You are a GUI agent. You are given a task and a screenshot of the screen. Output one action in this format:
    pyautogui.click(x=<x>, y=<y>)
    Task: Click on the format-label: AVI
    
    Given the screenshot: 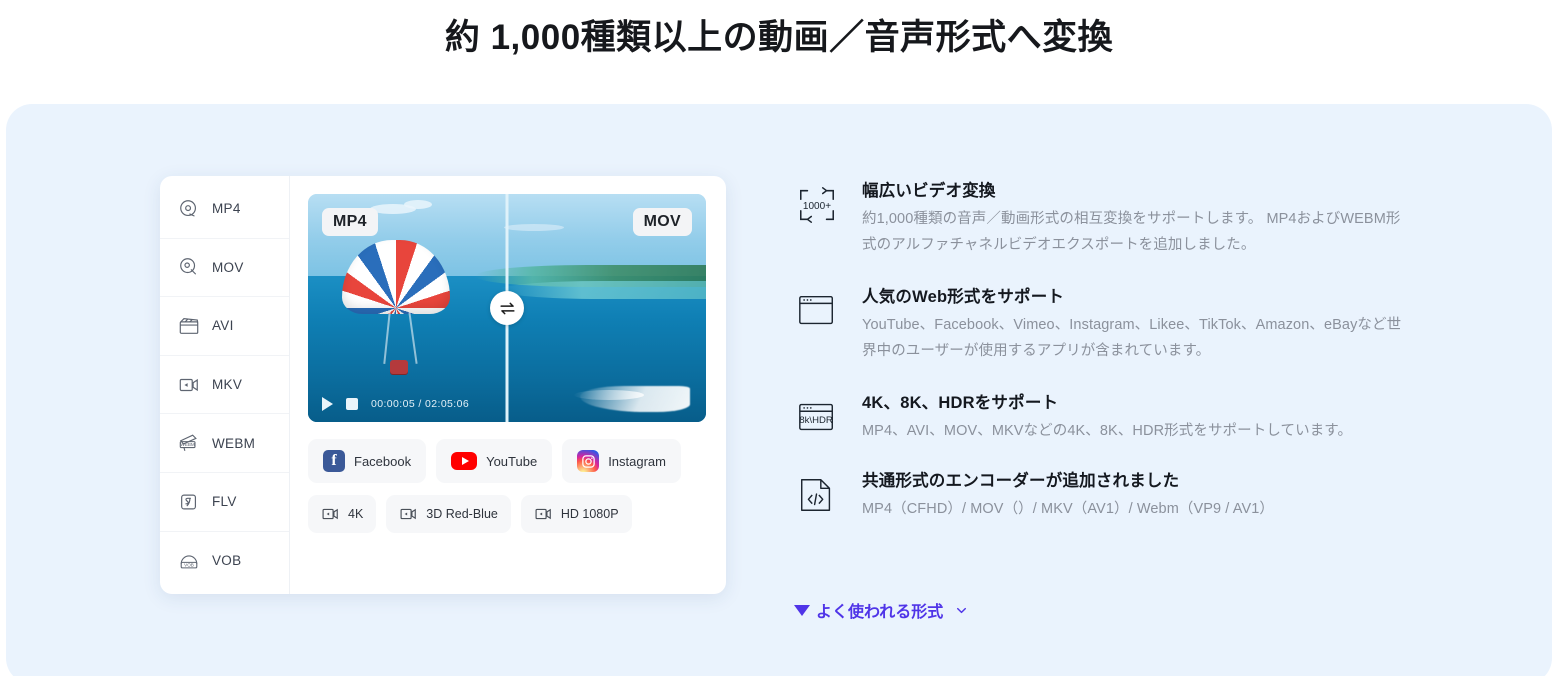 What is the action you would take?
    pyautogui.click(x=223, y=326)
    